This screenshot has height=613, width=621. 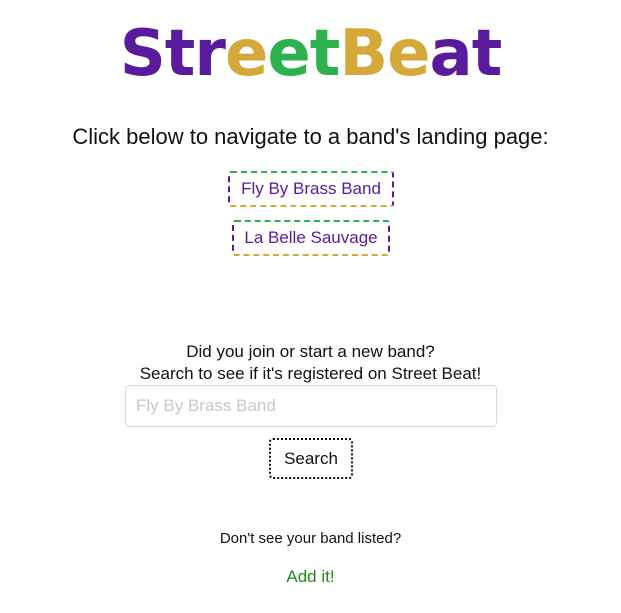 I want to click on search-button: Search, so click(x=311, y=458).